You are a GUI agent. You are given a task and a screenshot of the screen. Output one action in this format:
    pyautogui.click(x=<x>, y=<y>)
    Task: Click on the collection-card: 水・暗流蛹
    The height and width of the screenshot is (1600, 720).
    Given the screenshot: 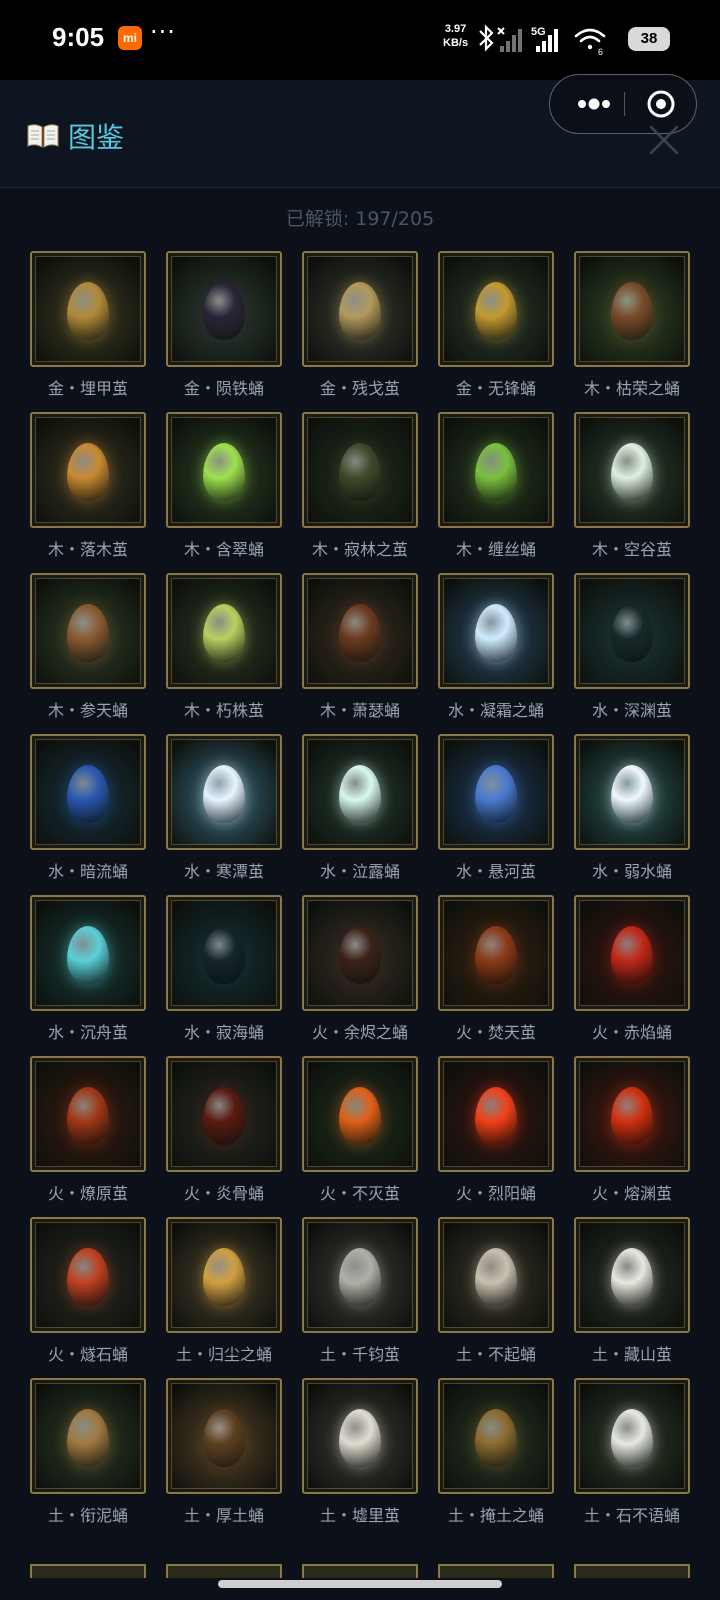 What is the action you would take?
    pyautogui.click(x=88, y=808)
    